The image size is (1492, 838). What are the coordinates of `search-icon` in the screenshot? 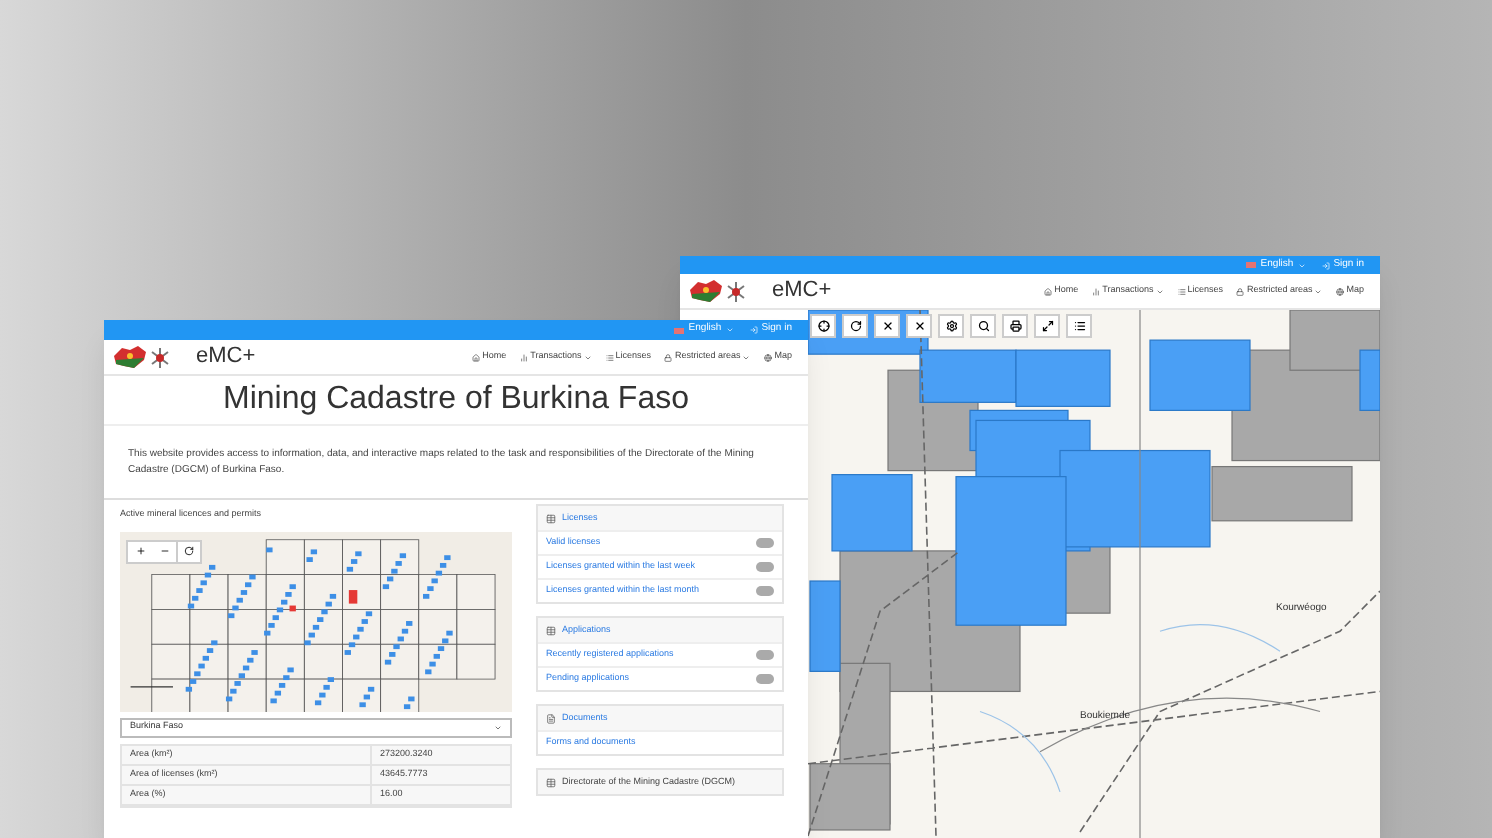 It's located at (983, 326).